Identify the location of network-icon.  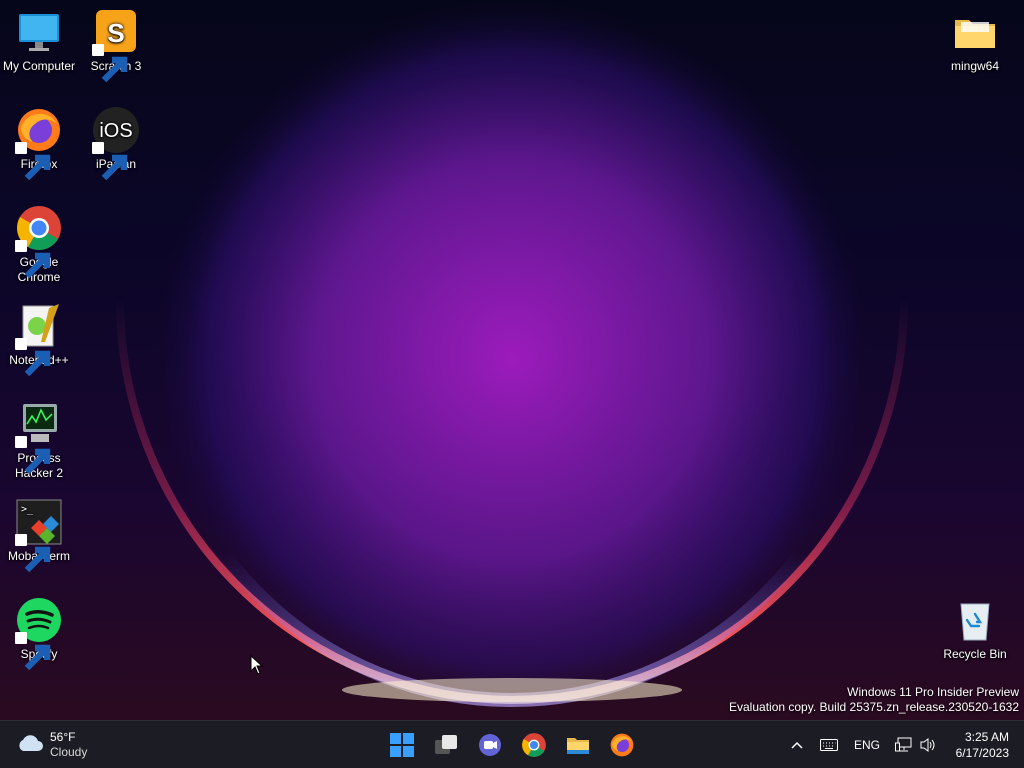
(903, 744).